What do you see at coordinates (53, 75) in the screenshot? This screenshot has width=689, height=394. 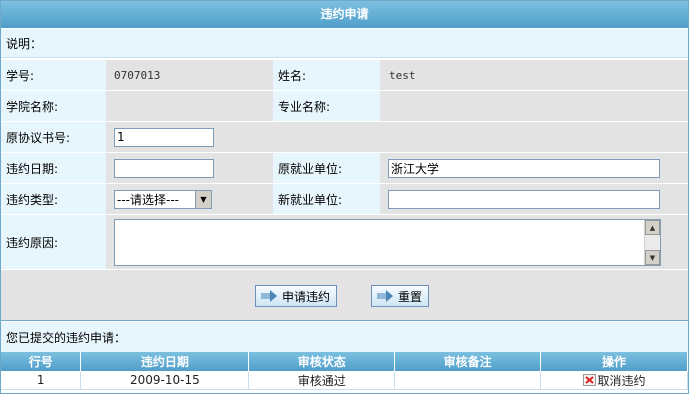 I see `student-no-label: 学号:` at bounding box center [53, 75].